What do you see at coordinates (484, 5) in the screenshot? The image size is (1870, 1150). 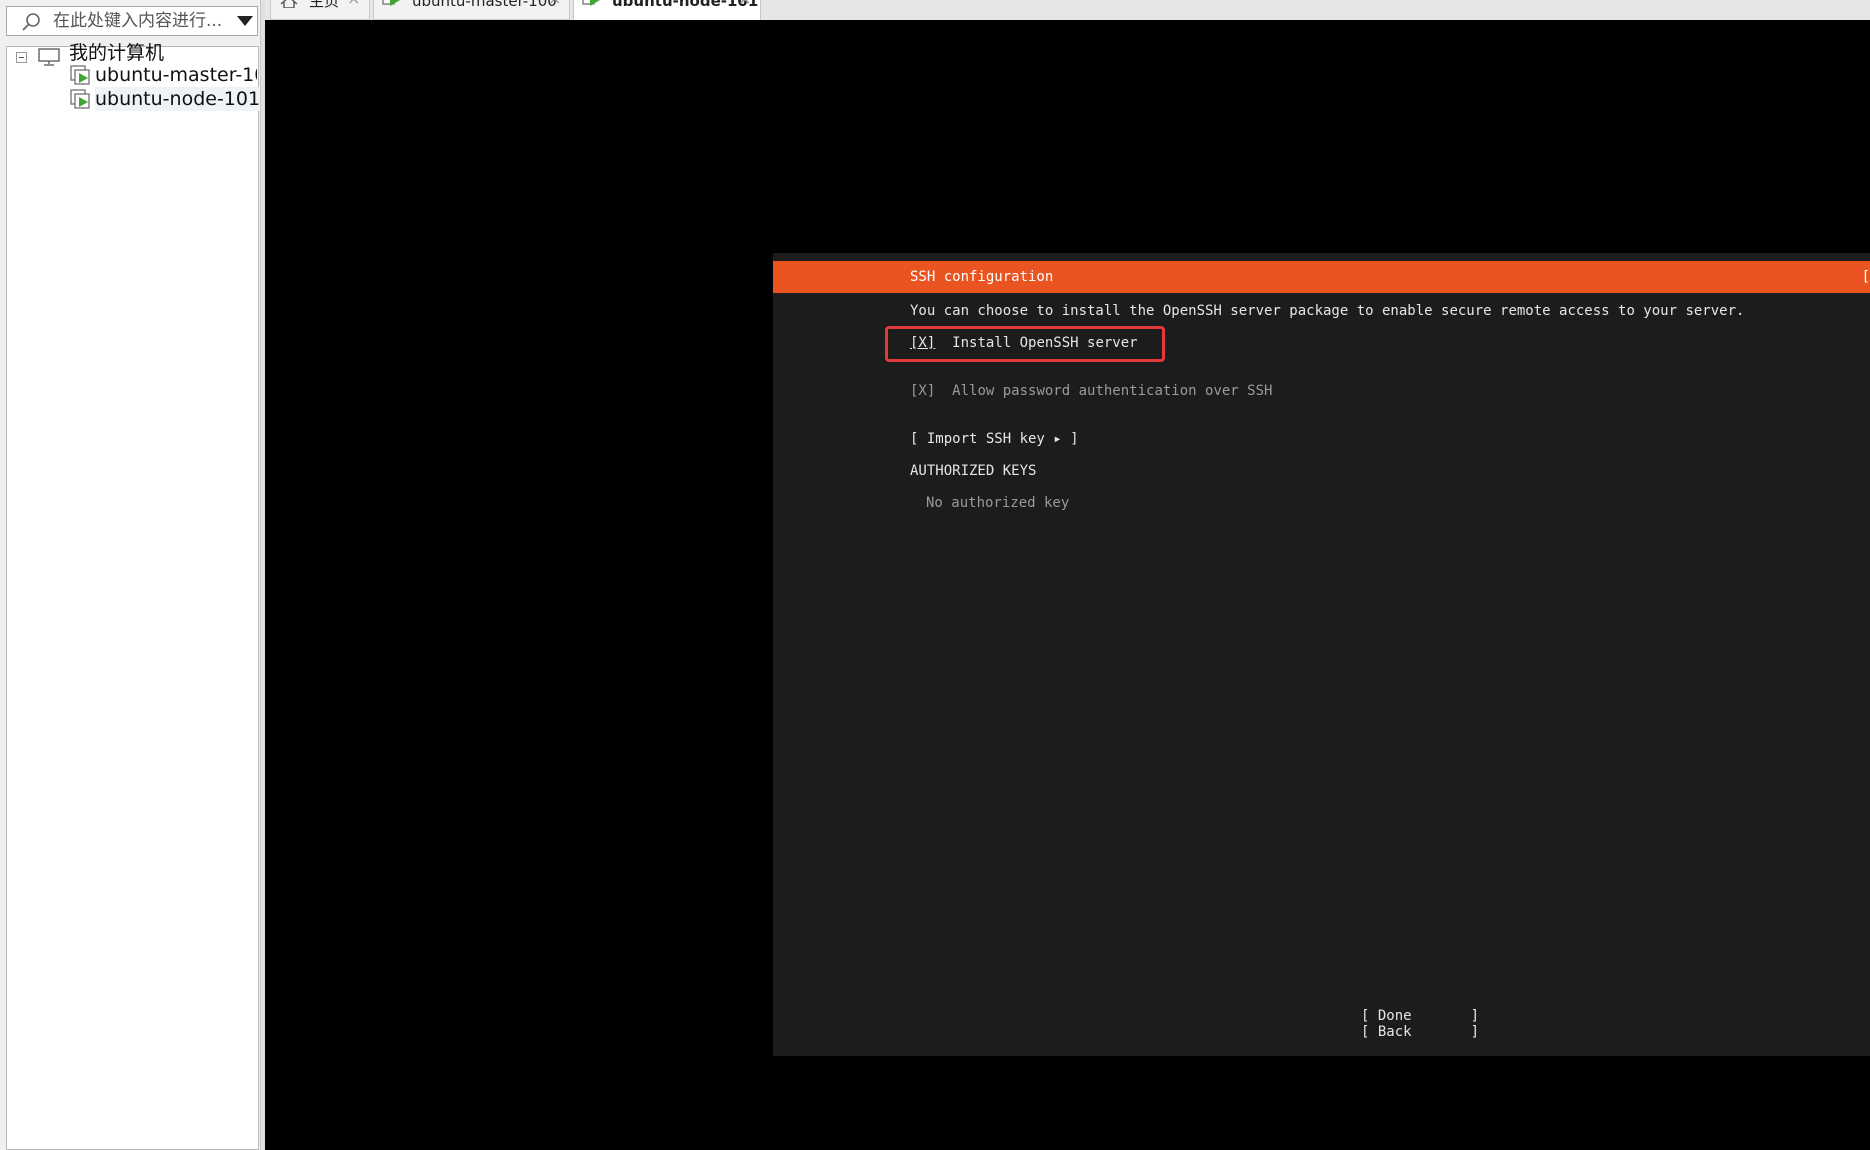 I see `tab-label: ubuntu-master-100` at bounding box center [484, 5].